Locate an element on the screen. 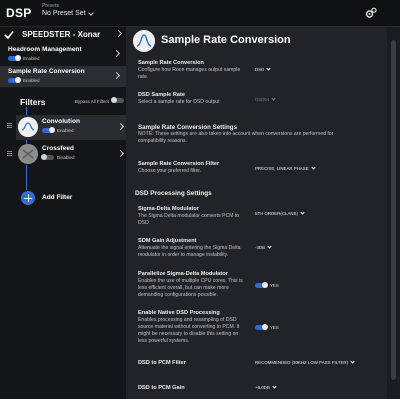 Image resolution: width=400 pixels, height=399 pixels. sample-rate-toggle is located at coordinates (14, 80).